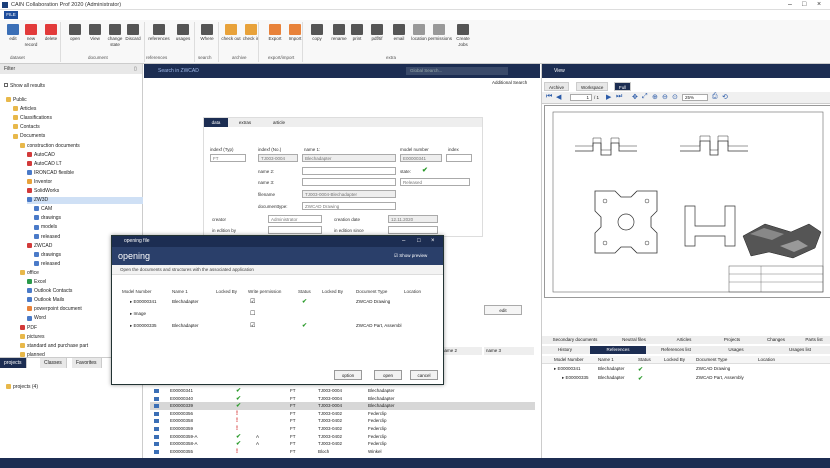 This screenshot has height=468, width=830. Describe the element at coordinates (44, 164) in the screenshot. I see `tree-item: AutoCAD LT` at that location.